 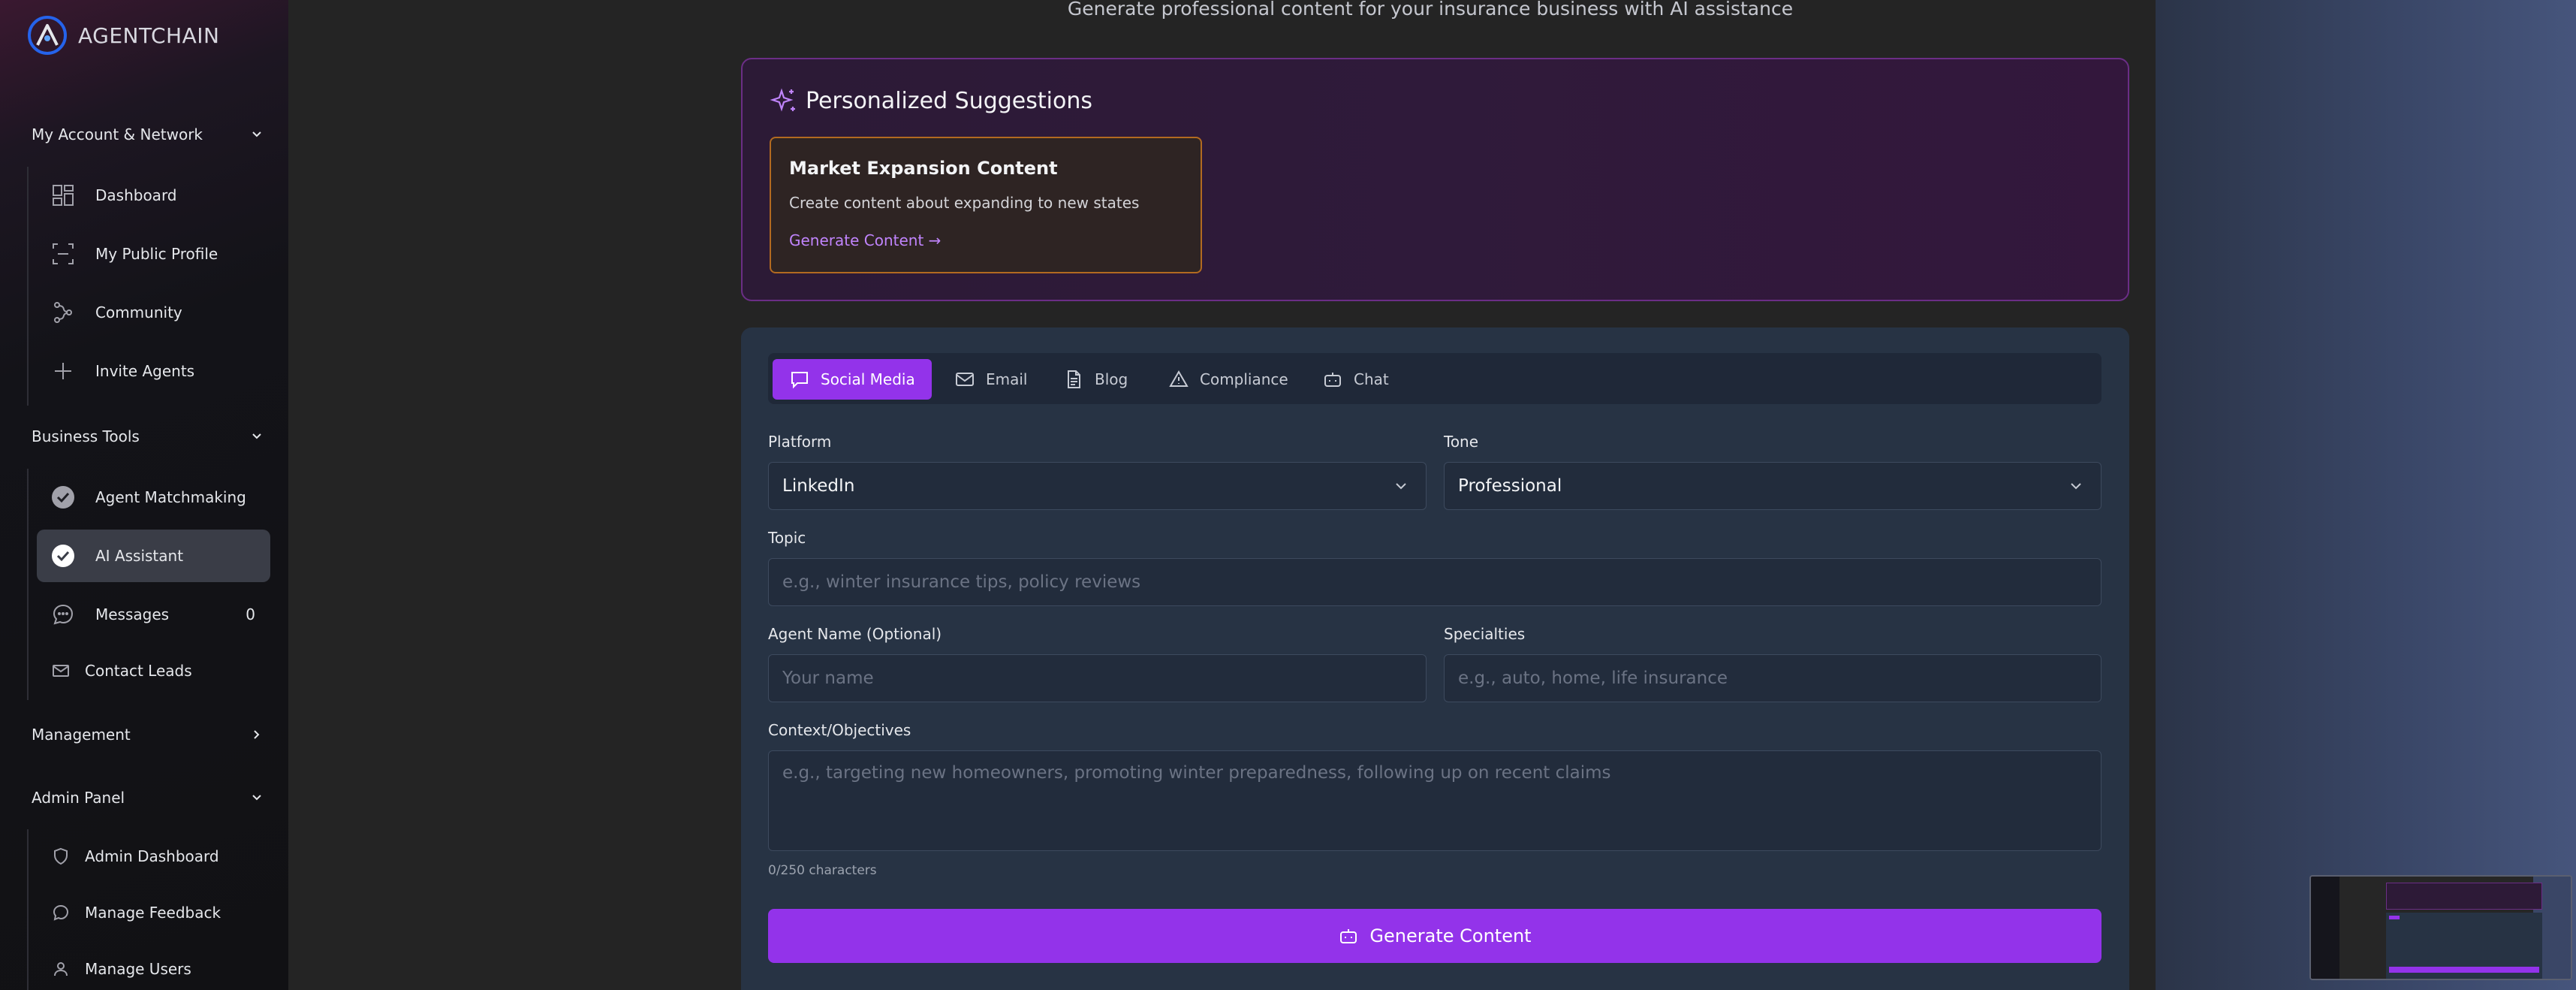 I want to click on sidebar-item-contact-leads: Contact Leads, so click(x=153, y=670).